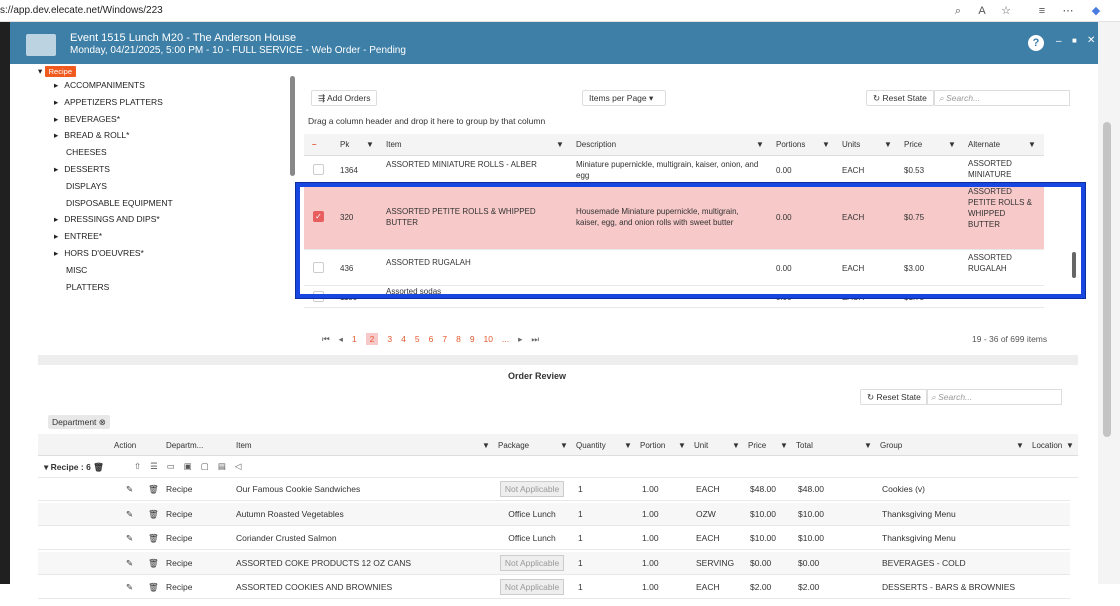 This screenshot has height=606, width=1120. What do you see at coordinates (191, 270) in the screenshot?
I see `tree-item: MISC` at bounding box center [191, 270].